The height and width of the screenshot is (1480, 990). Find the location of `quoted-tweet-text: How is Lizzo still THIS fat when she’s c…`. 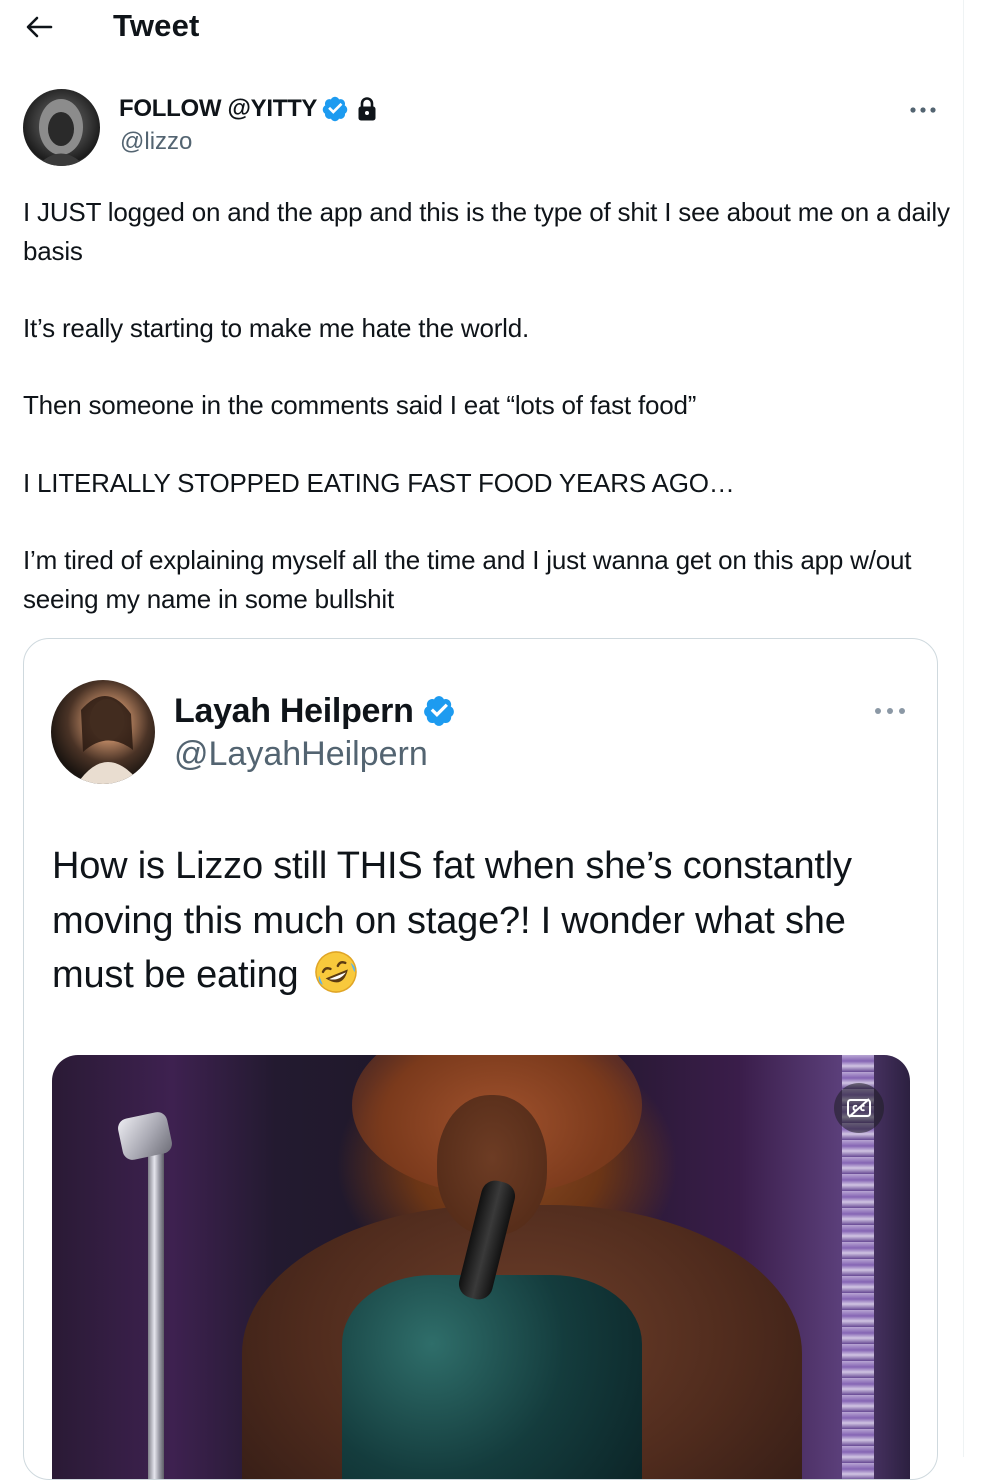

quoted-tweet-text: How is Lizzo still THIS fat when she’s c… is located at coordinates (487, 921).